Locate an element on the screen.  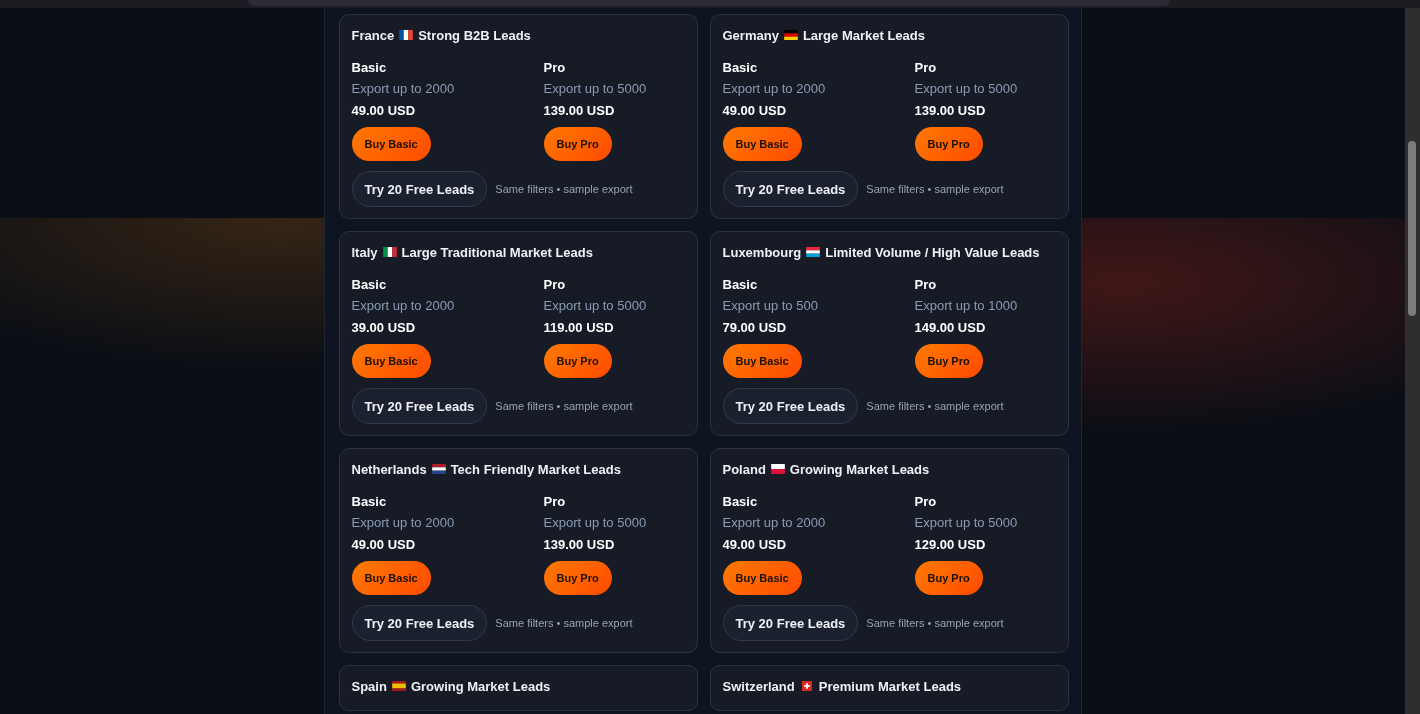
card-title: Large Market Leads is located at coordinates (863, 35).